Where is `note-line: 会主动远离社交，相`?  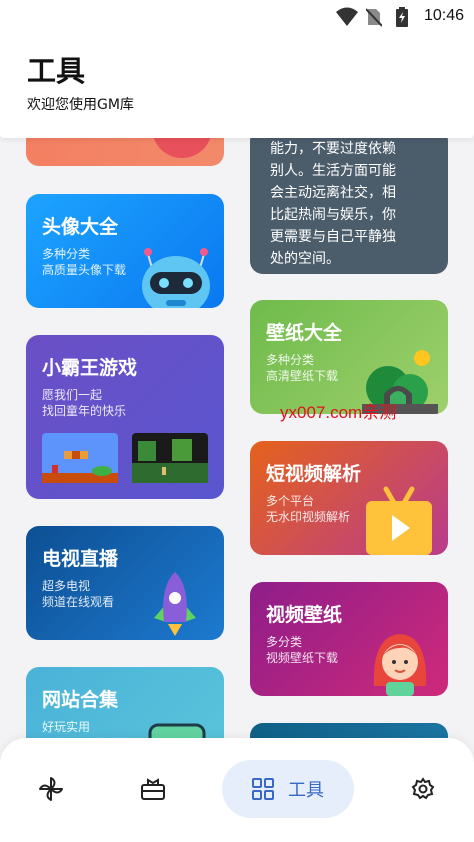 note-line: 会主动远离社交，相 is located at coordinates (333, 193).